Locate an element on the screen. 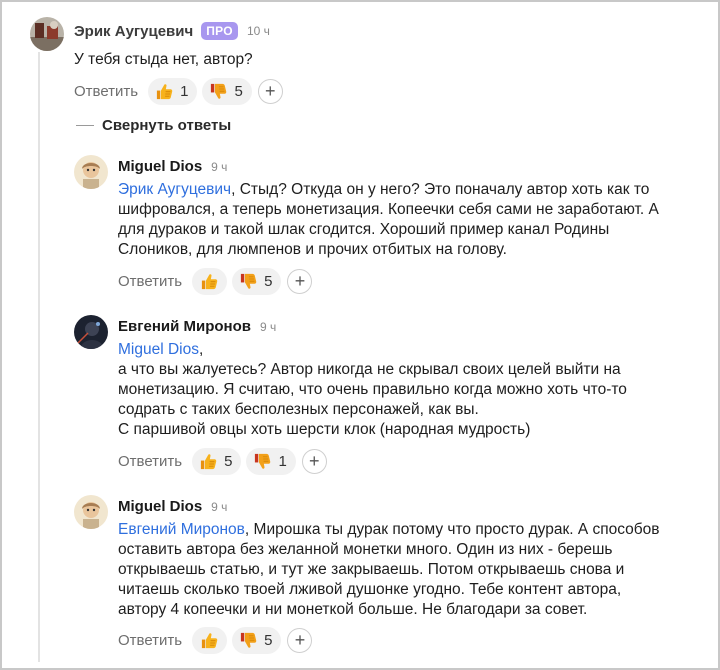 The image size is (720, 670). dash-icon is located at coordinates (85, 125).